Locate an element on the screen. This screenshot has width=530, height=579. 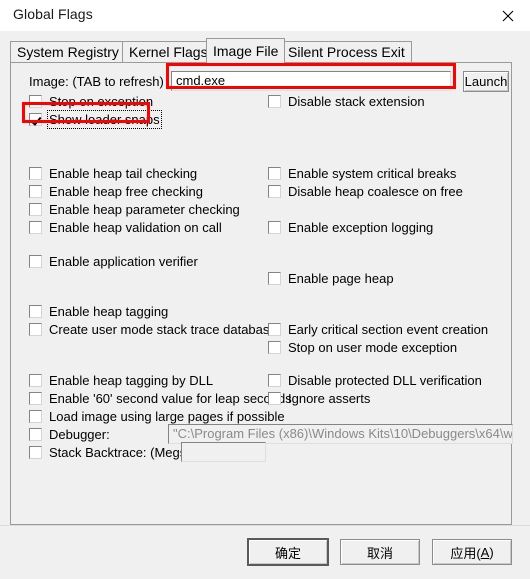
checkbox-label: Enable heap tail checking is located at coordinates (123, 173).